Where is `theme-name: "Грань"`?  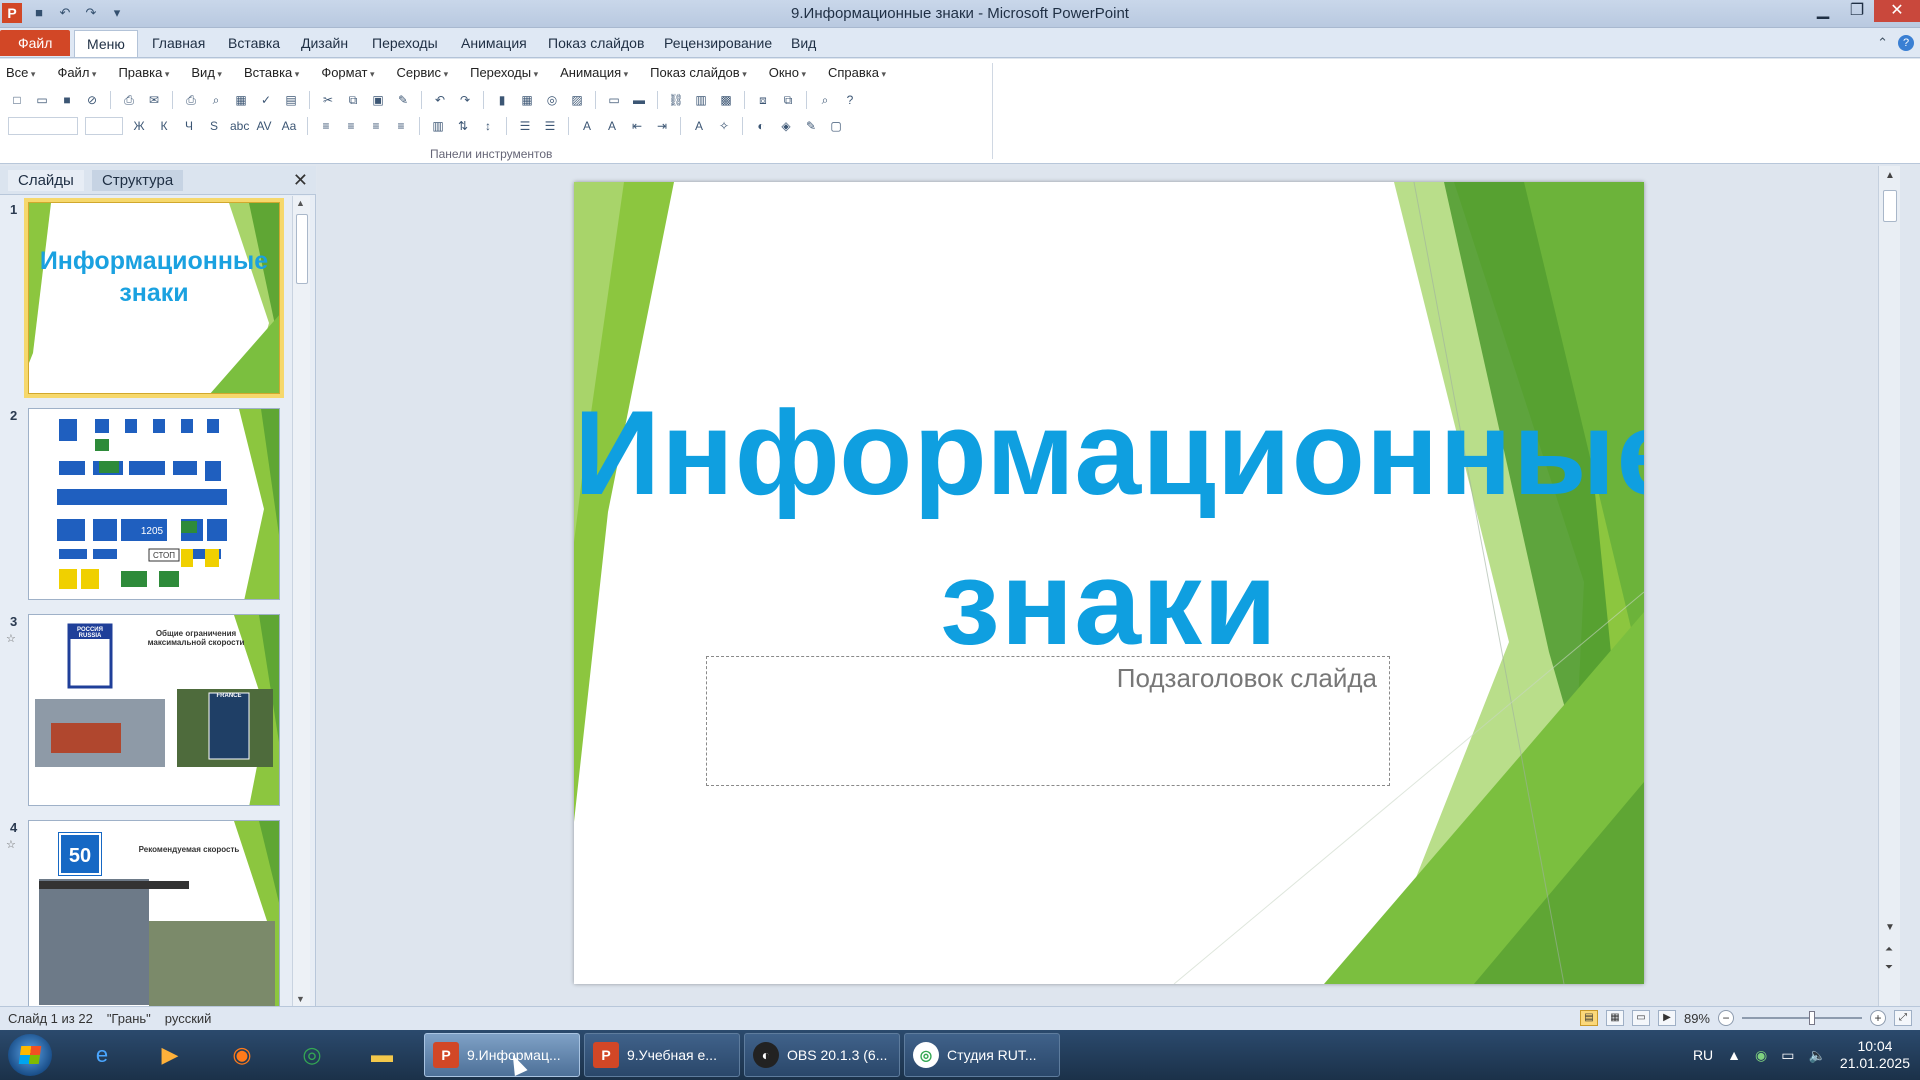 theme-name: "Грань" is located at coordinates (129, 1018).